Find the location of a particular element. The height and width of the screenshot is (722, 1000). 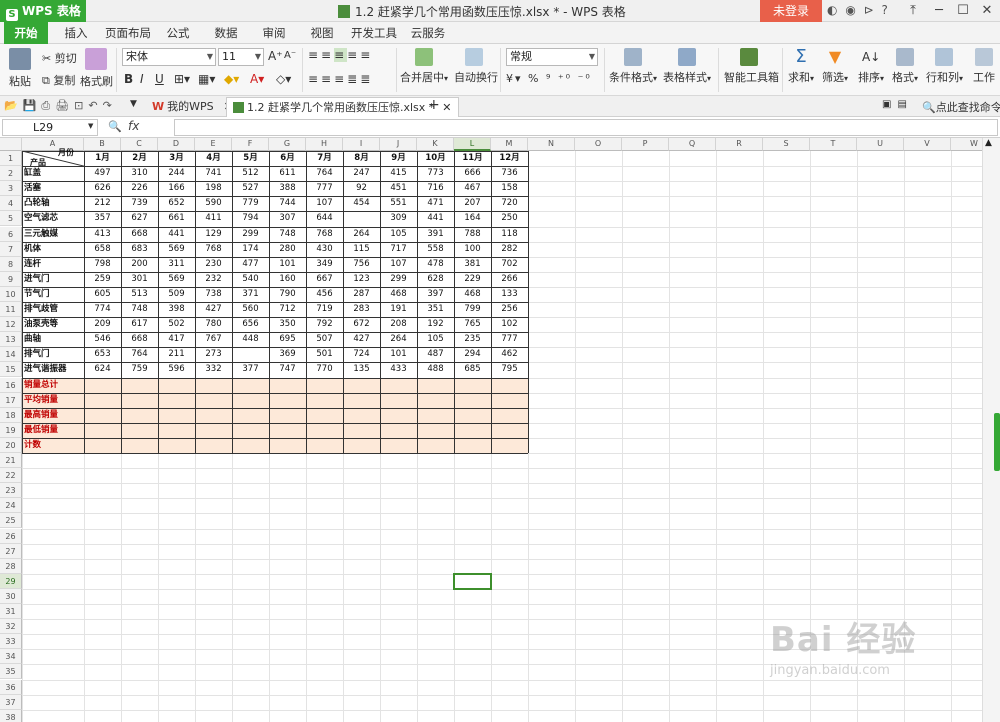

data-cell: 398 is located at coordinates (176, 309).